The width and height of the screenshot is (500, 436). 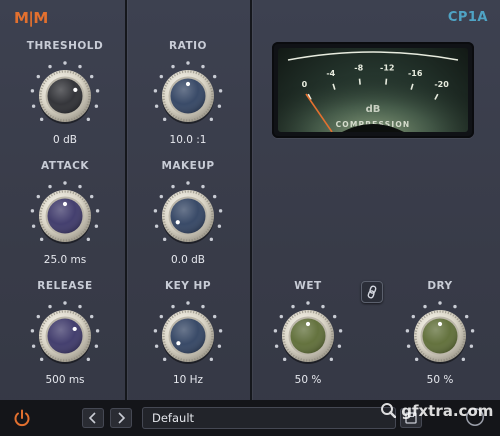 I want to click on release-control: RELEASE 500 ms, so click(x=65, y=334).